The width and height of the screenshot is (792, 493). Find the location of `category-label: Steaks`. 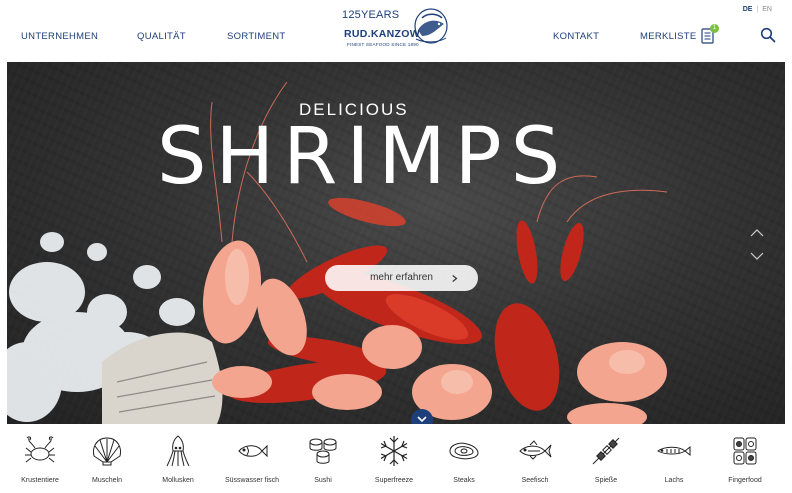

category-label: Steaks is located at coordinates (464, 480).